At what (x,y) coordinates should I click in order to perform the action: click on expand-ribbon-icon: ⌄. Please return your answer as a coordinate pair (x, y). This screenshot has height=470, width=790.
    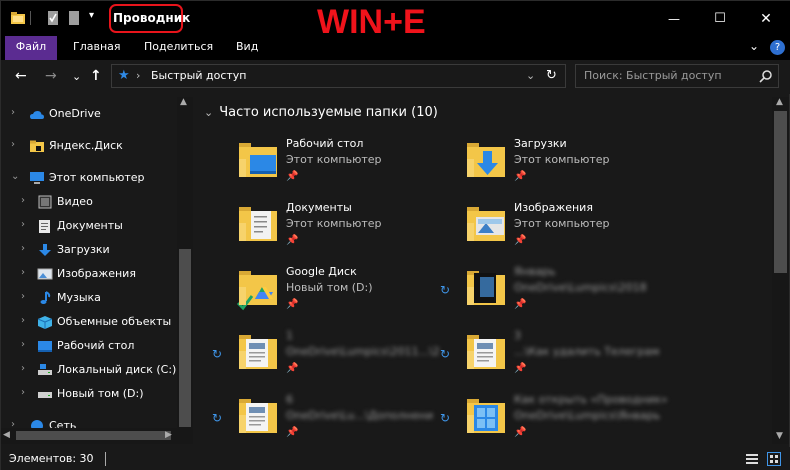
    Looking at the image, I should click on (754, 46).